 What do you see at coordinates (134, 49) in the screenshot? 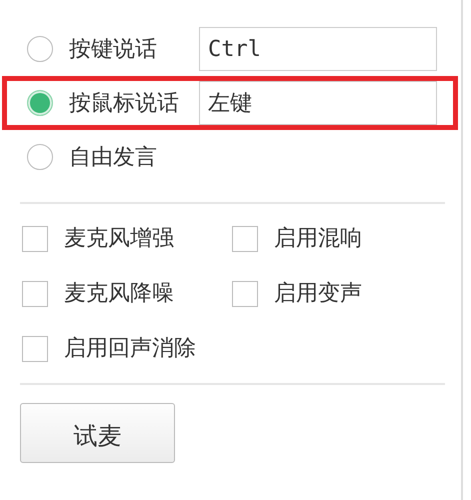
I see `radio-label: 按键说话` at bounding box center [134, 49].